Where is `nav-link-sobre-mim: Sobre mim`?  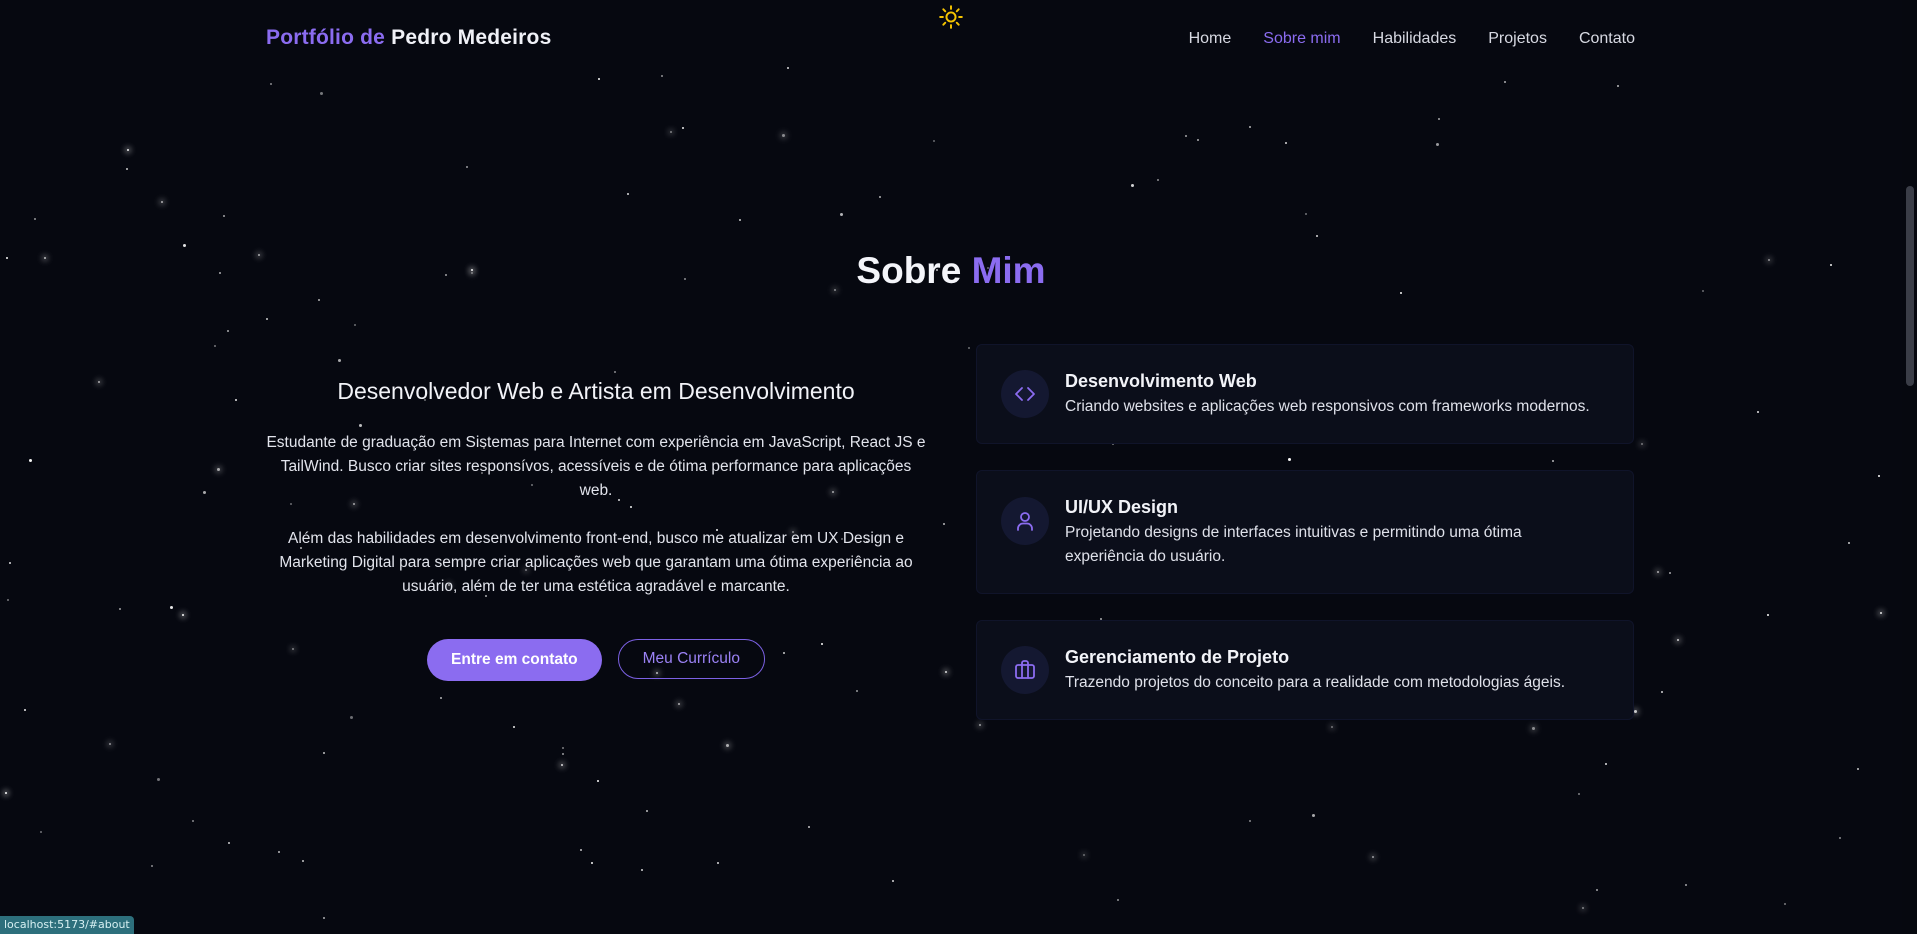
nav-link-sobre-mim: Sobre mim is located at coordinates (1301, 39).